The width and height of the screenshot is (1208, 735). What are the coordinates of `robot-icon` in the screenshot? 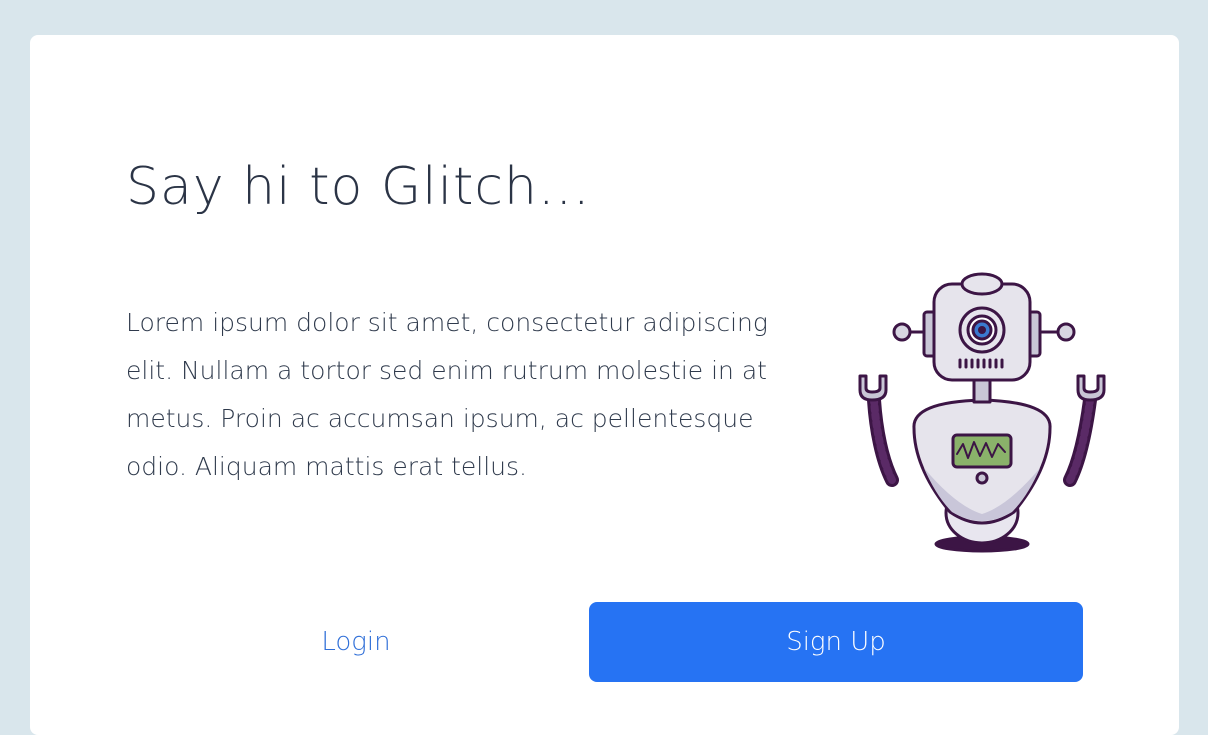 It's located at (982, 412).